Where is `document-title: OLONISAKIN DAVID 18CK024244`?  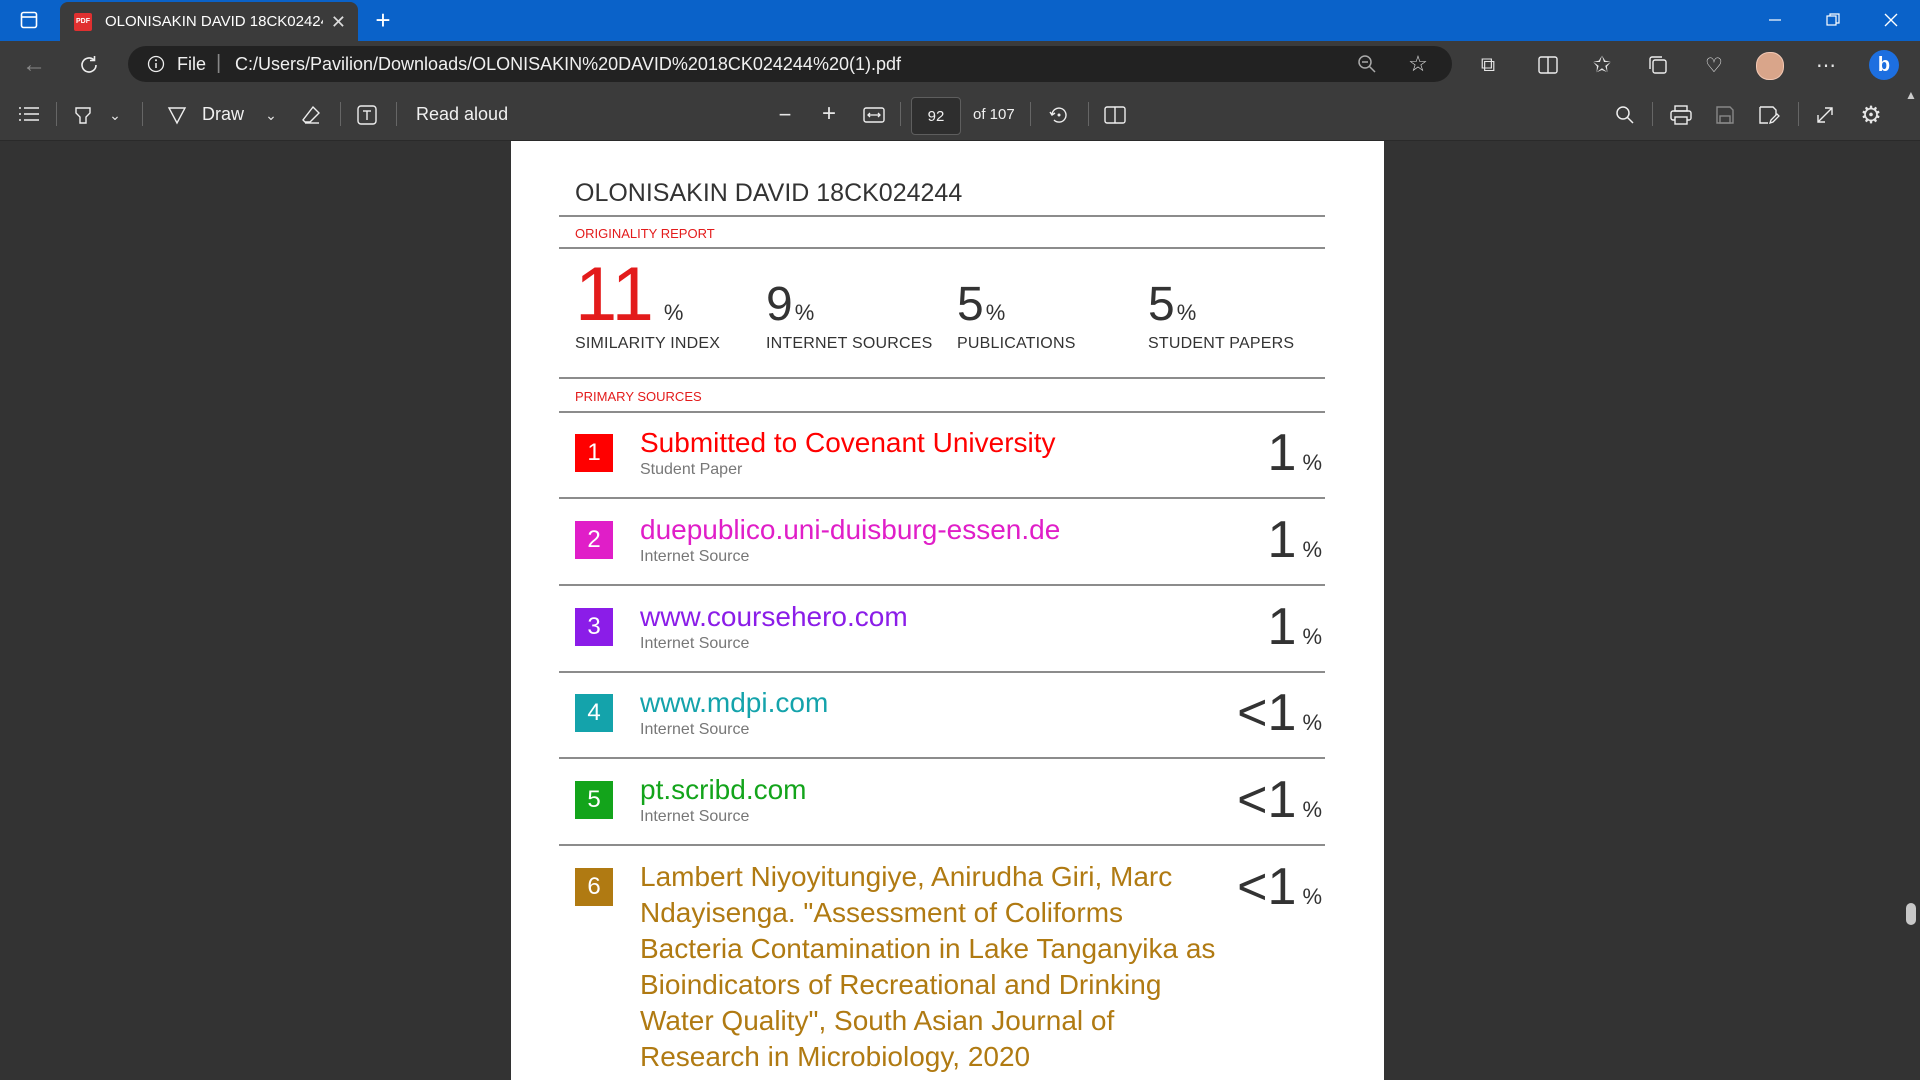
document-title: OLONISAKIN DAVID 18CK024244 is located at coordinates (769, 193).